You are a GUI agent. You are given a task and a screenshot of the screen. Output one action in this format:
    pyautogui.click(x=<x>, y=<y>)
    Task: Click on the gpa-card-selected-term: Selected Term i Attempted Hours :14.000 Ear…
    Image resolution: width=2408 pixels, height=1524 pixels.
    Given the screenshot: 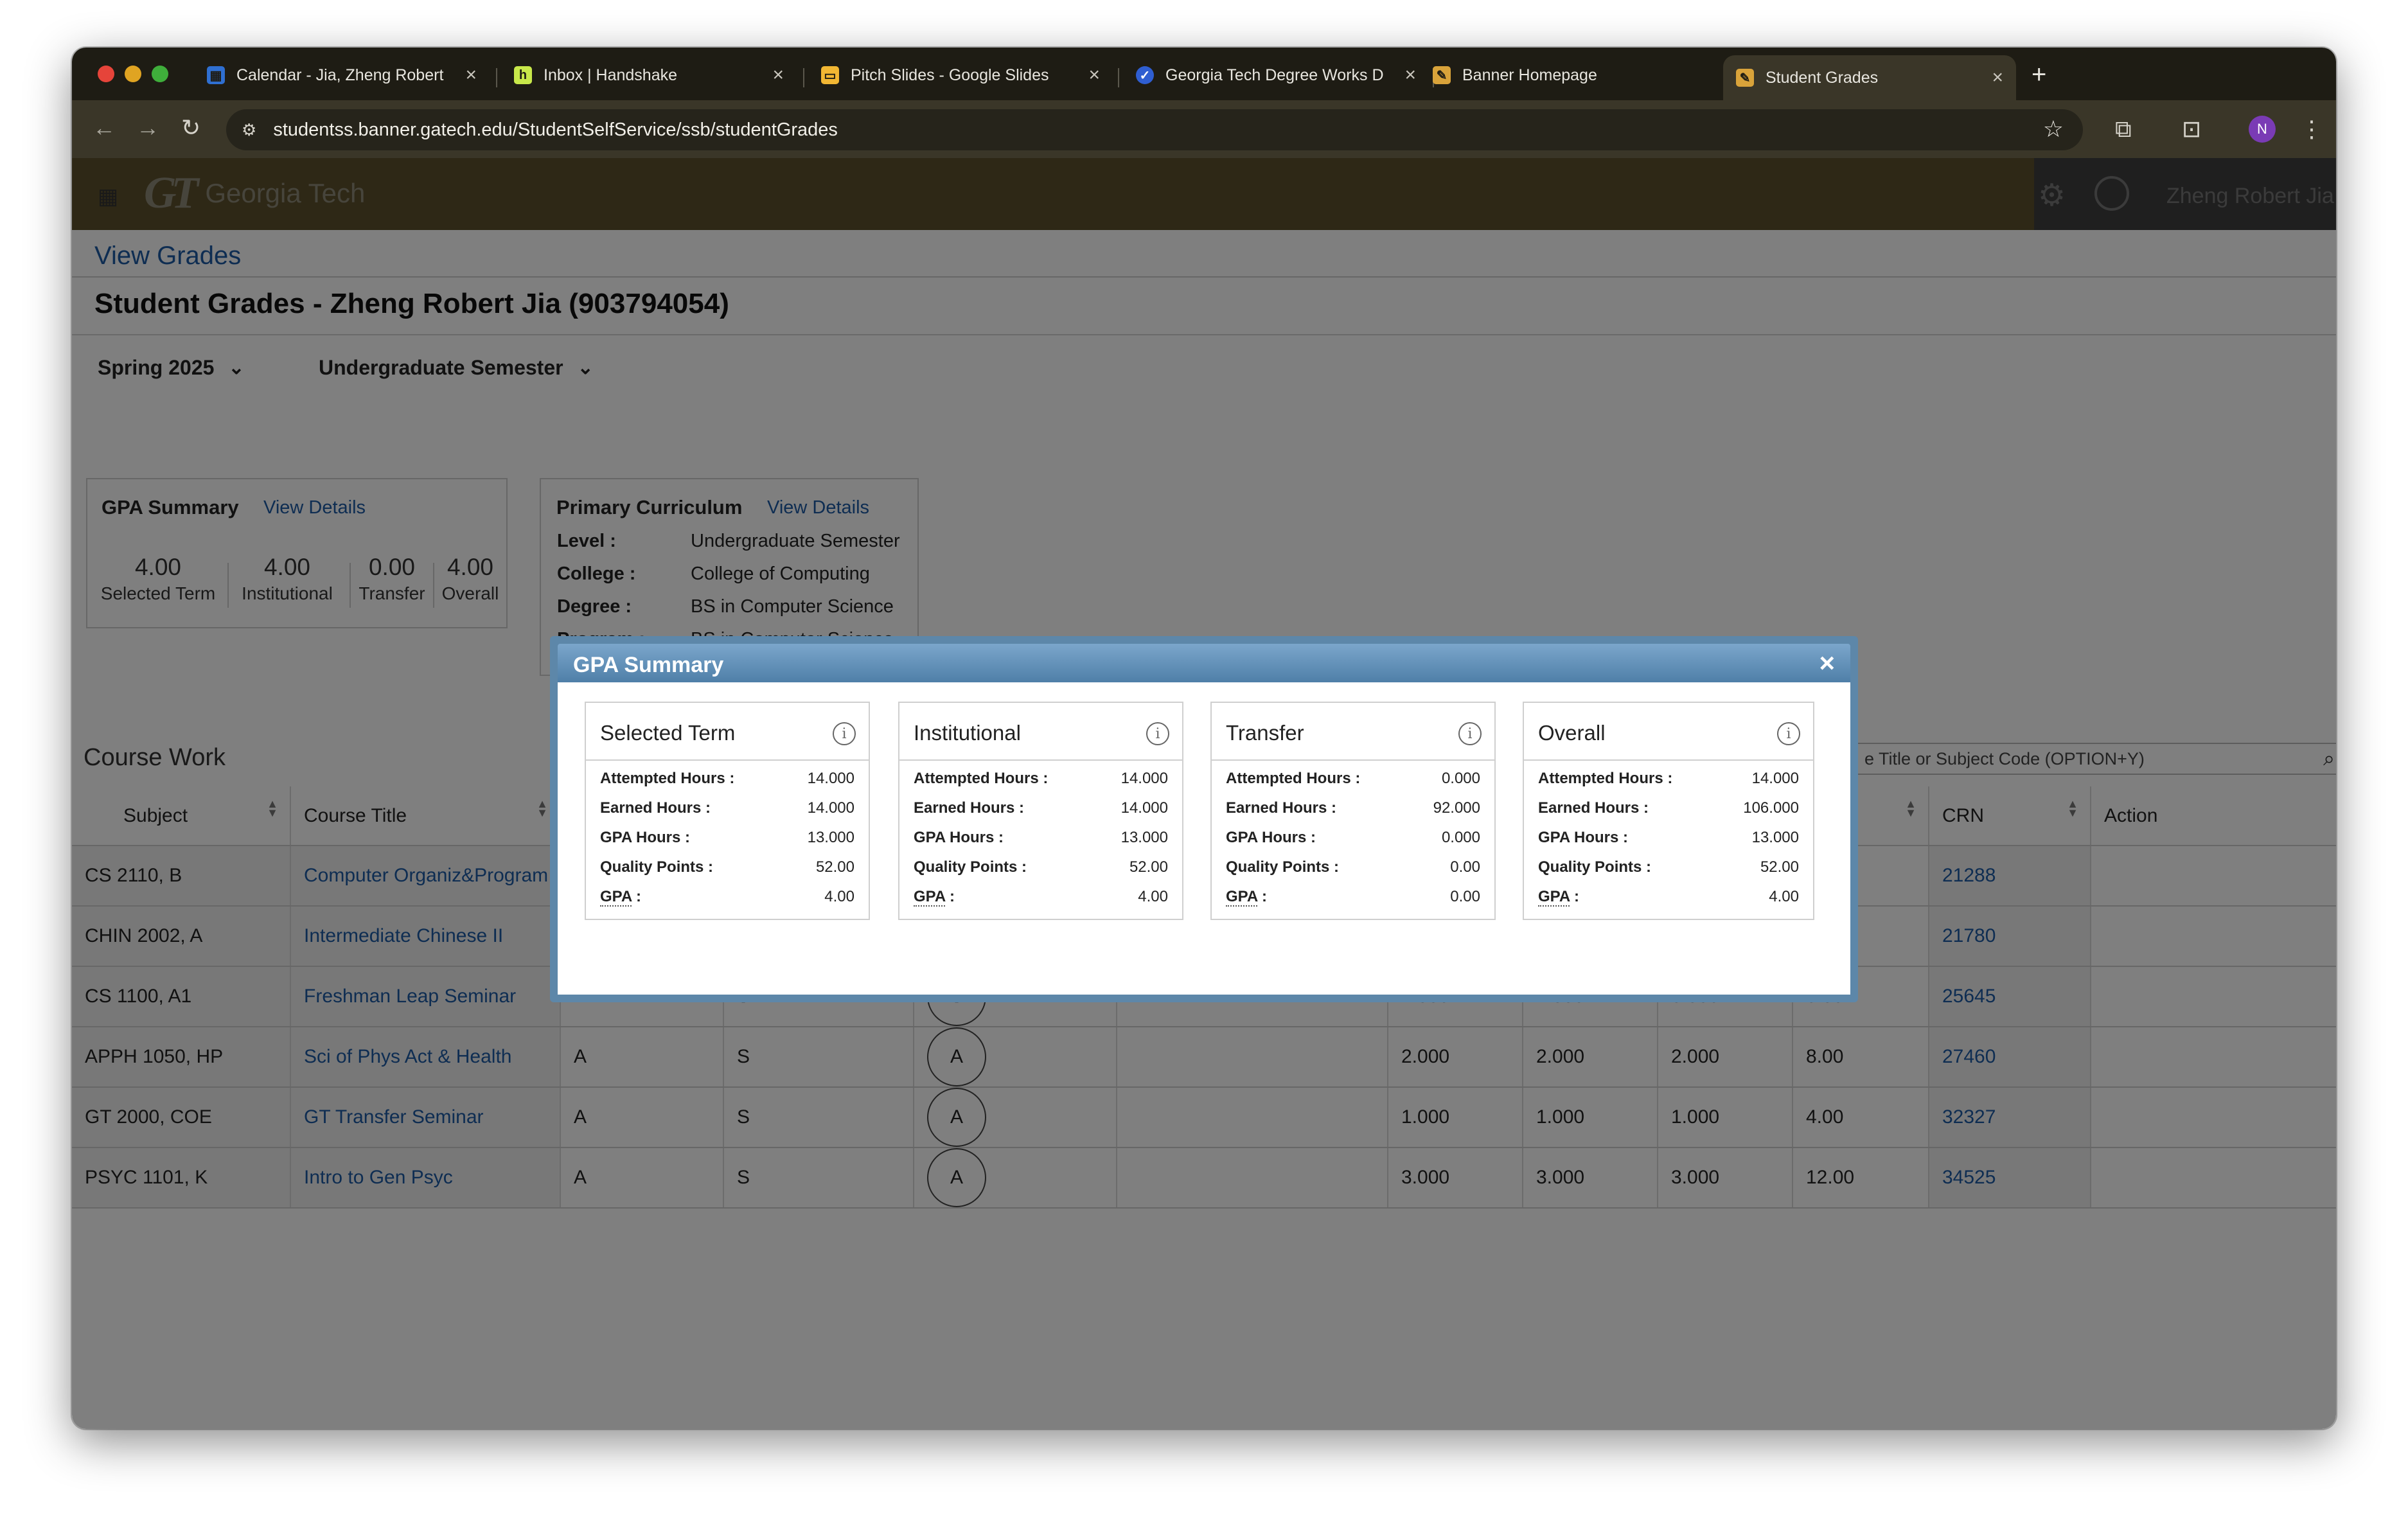 What is the action you would take?
    pyautogui.click(x=727, y=811)
    